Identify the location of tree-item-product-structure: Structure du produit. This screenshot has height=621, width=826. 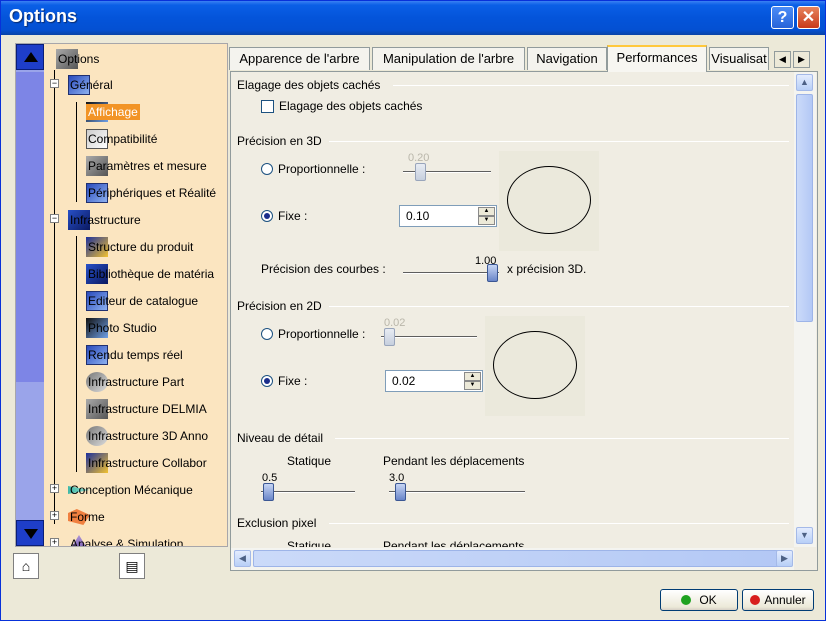
(139, 247).